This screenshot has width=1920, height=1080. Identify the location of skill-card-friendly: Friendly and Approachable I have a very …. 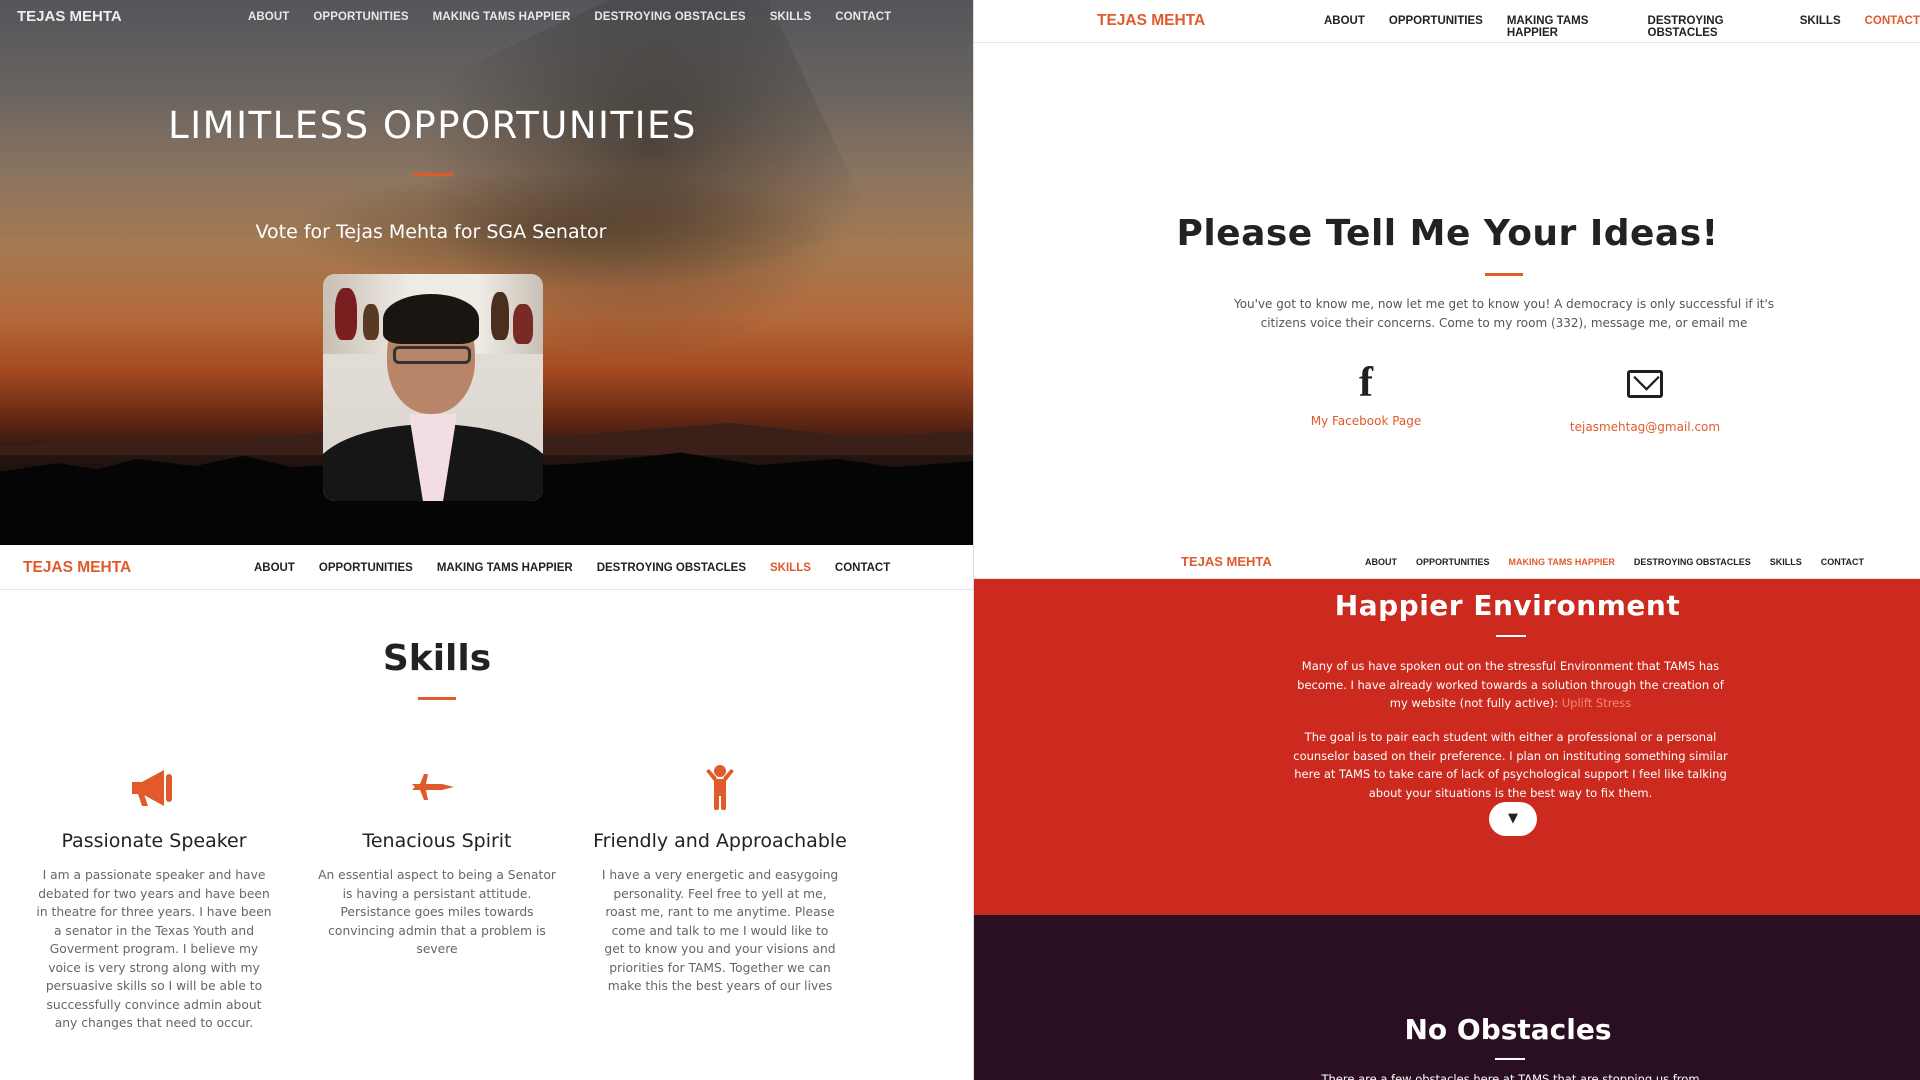
(720, 878).